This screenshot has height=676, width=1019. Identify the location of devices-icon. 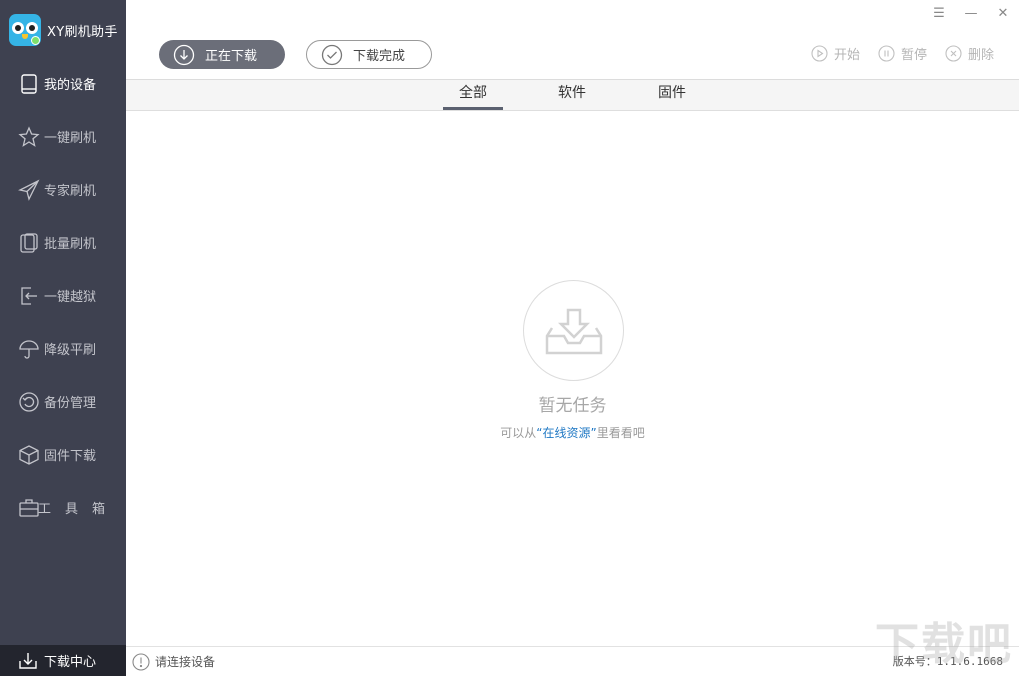
(29, 242).